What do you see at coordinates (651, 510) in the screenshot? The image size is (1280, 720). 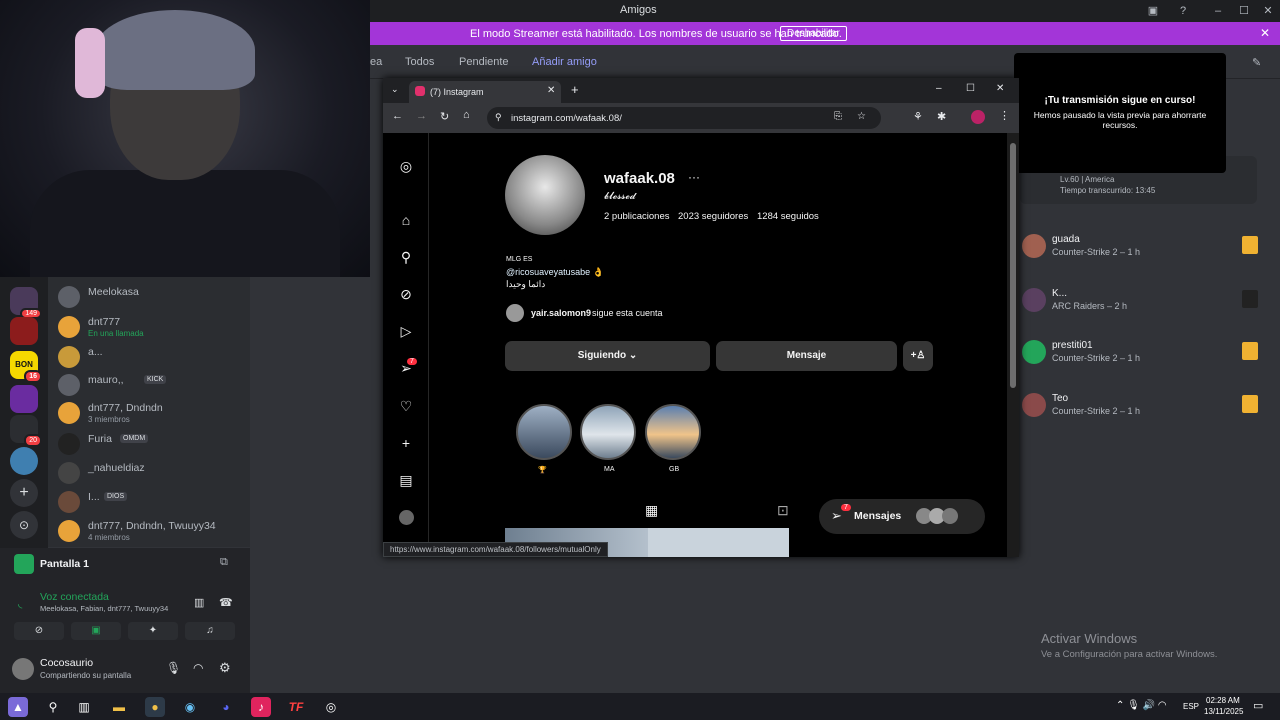 I see `grid-tab-icon: ▦` at bounding box center [651, 510].